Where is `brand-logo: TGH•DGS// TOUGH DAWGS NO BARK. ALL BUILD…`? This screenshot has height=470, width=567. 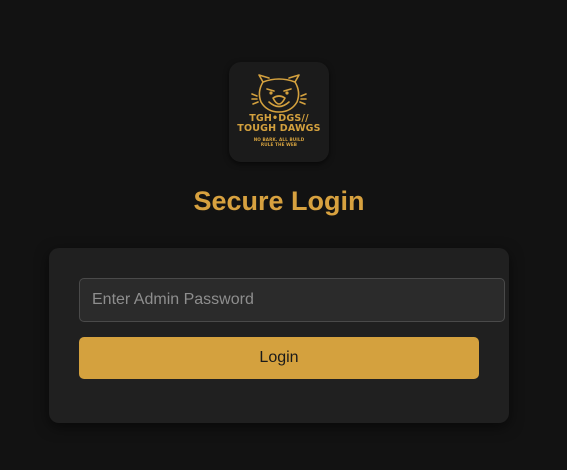
brand-logo: TGH•DGS// TOUGH DAWGS NO BARK. ALL BUILD… is located at coordinates (279, 112).